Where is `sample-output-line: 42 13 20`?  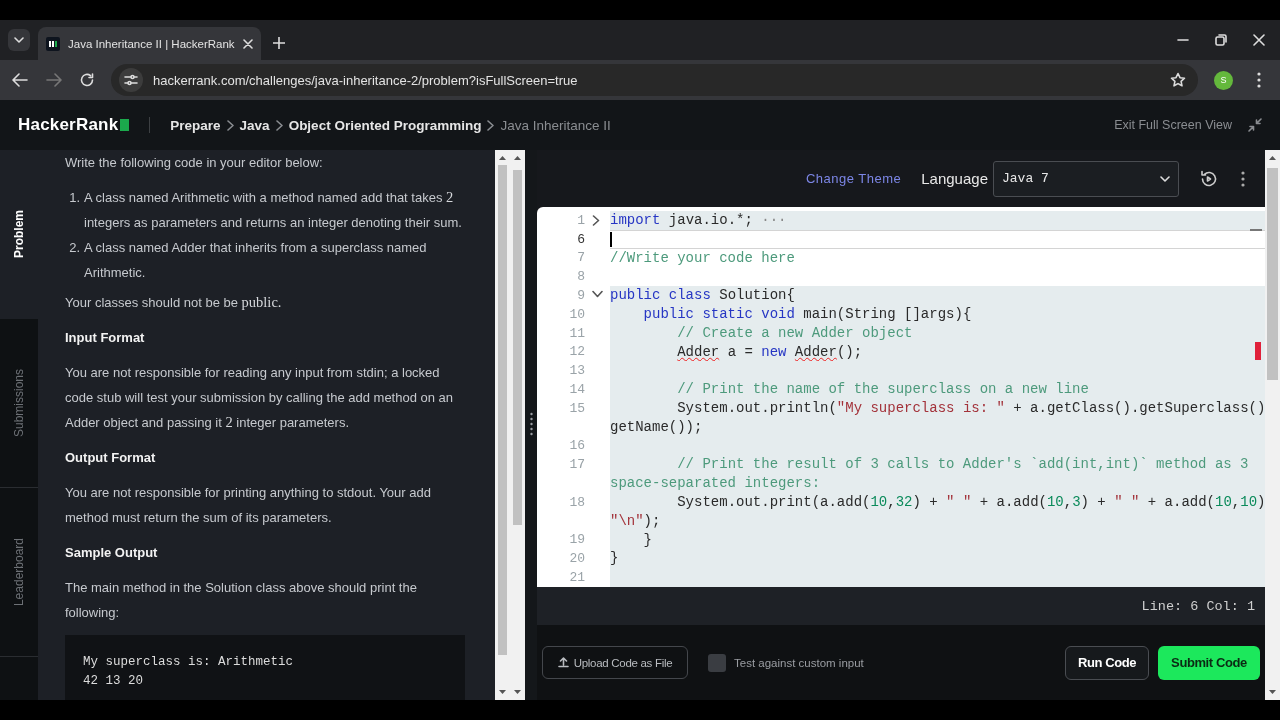
sample-output-line: 42 13 20 is located at coordinates (113, 681).